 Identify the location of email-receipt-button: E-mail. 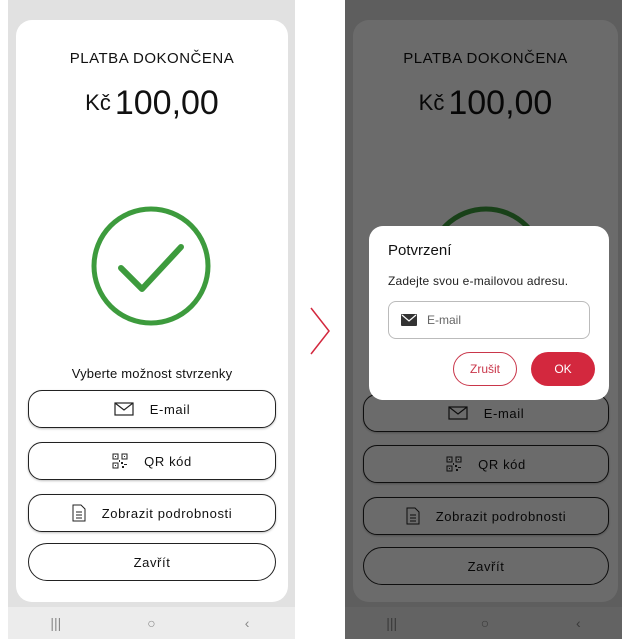
(152, 409).